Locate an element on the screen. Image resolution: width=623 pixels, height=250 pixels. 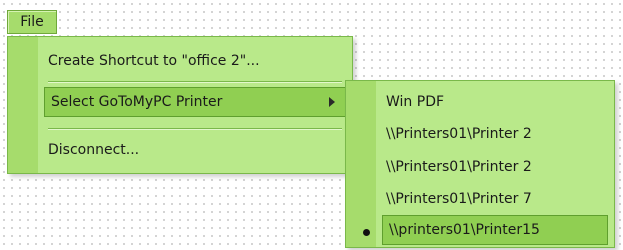
file-menu: File is located at coordinates (32, 22).